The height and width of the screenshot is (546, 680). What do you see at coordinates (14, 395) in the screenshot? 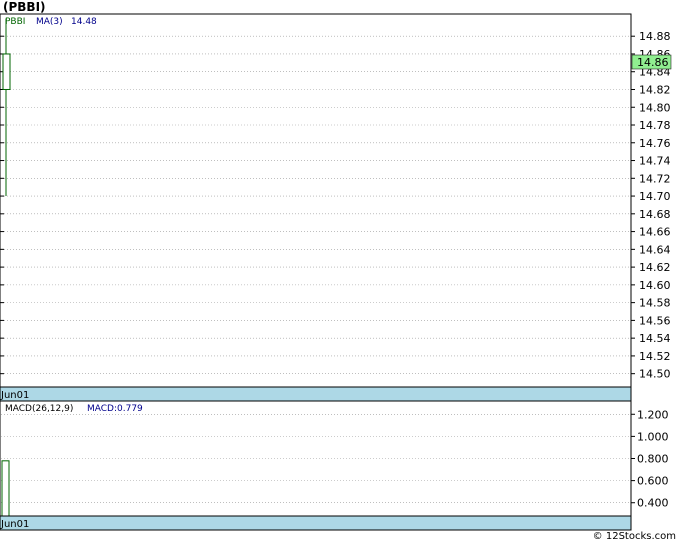
I see `price-x-tick-label: Jun01` at bounding box center [14, 395].